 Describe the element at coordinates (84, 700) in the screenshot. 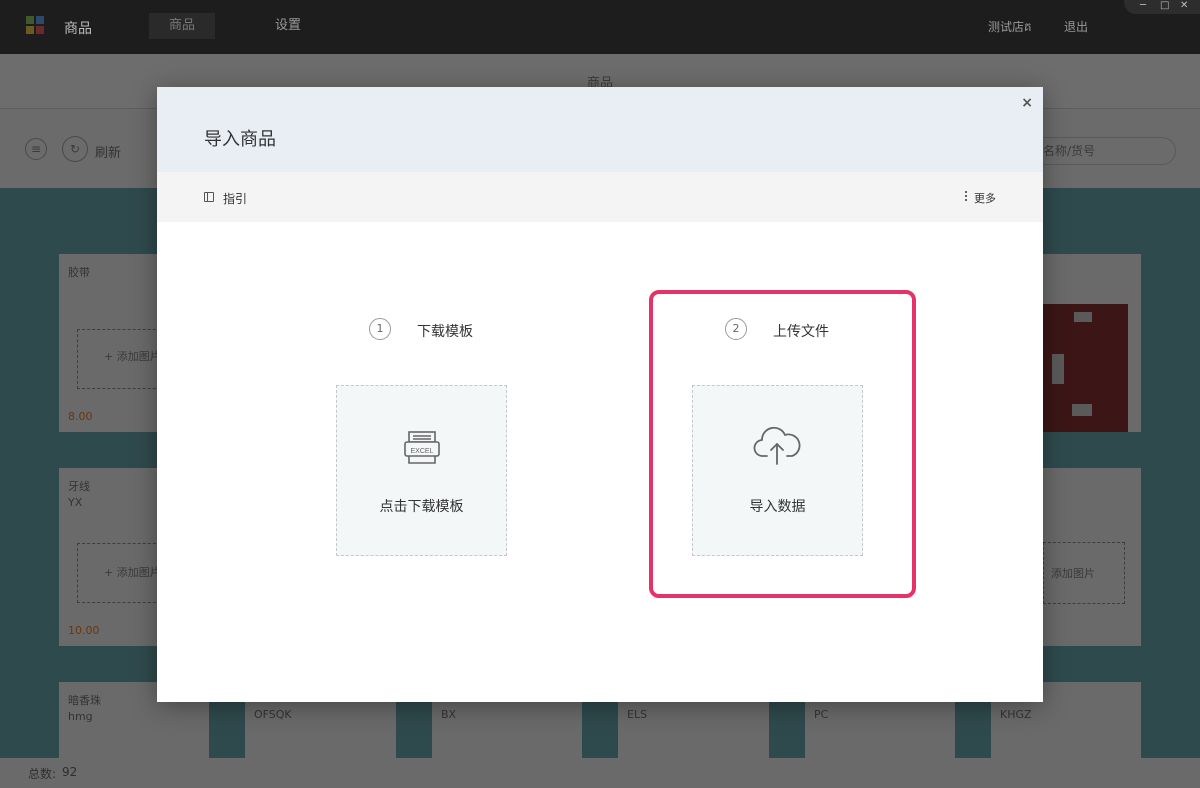

I see `product-name: 暗香珠` at that location.